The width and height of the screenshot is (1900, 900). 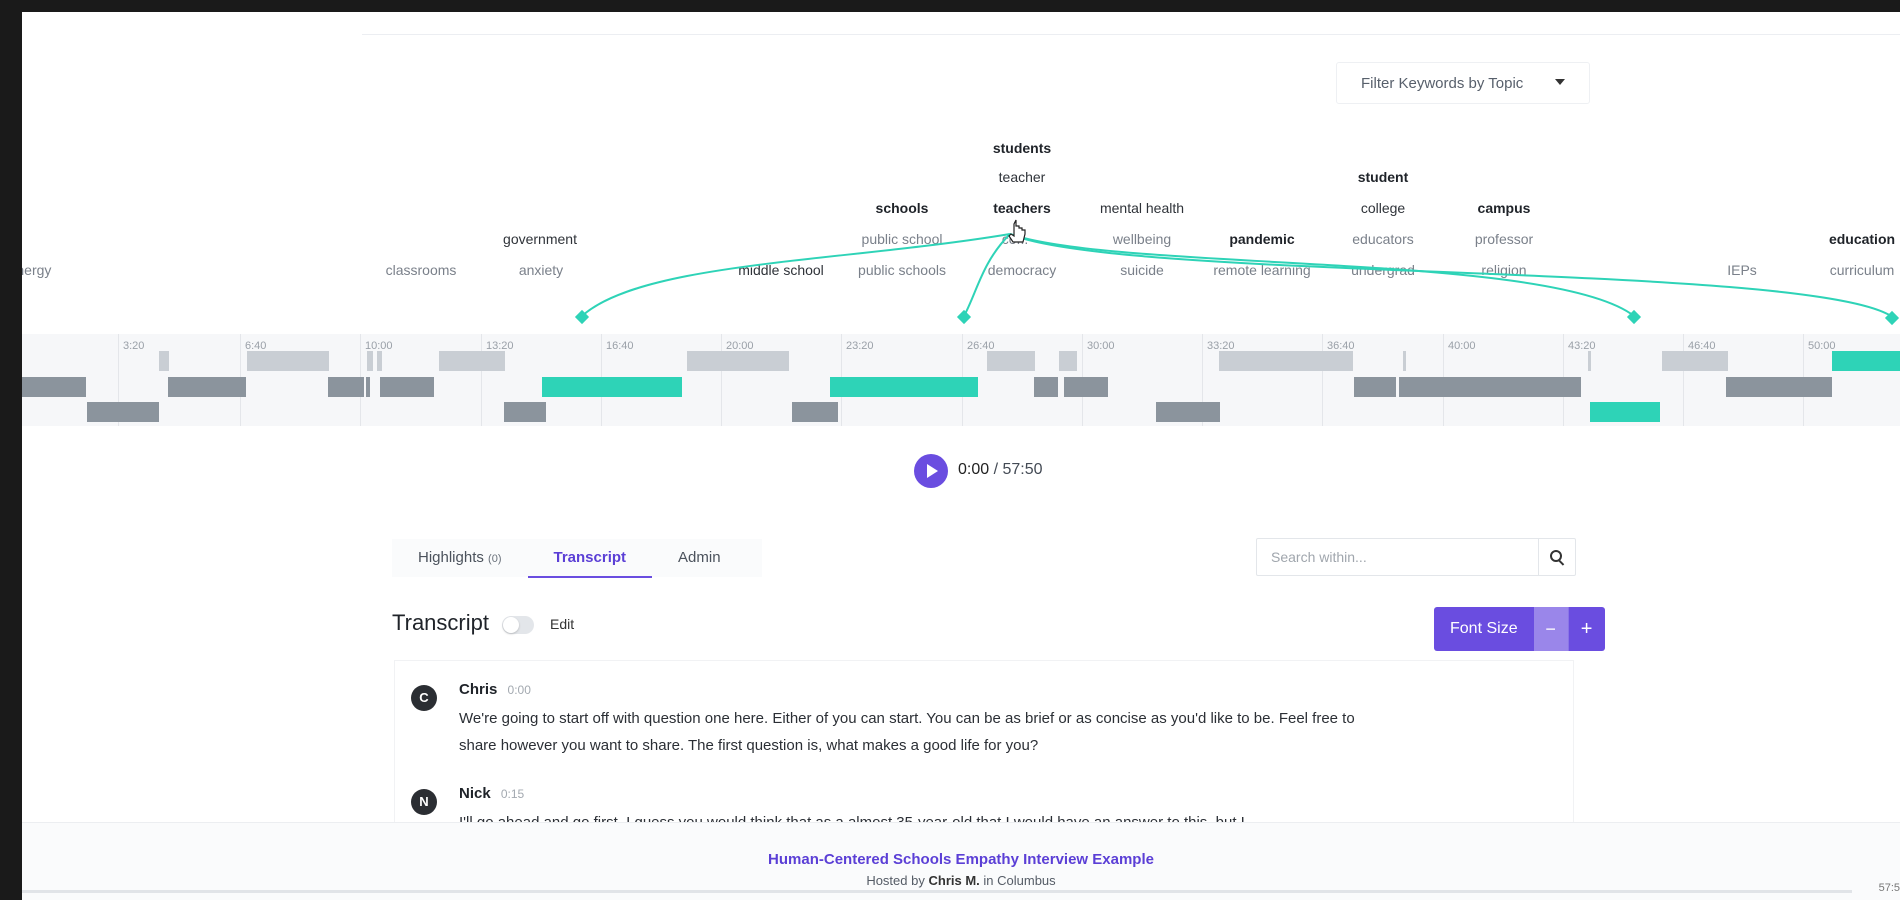 I want to click on host-name: Chris M., so click(x=953, y=880).